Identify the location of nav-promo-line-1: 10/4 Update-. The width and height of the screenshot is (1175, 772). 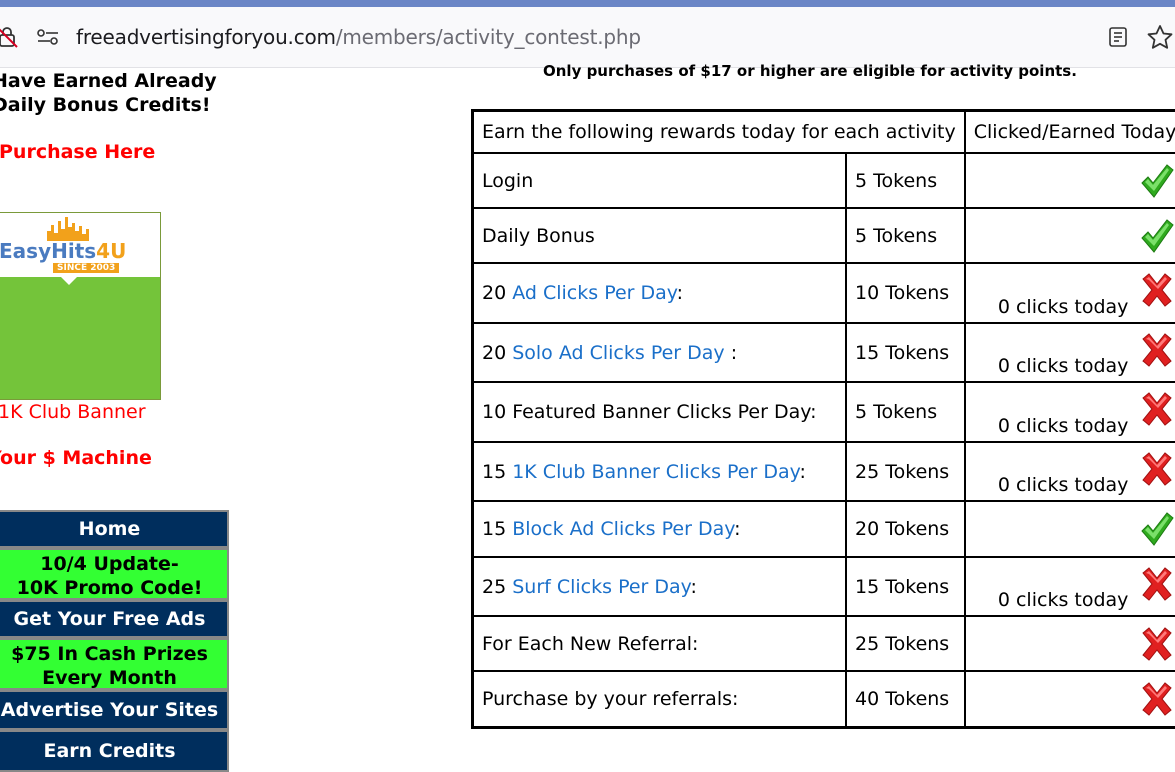
(109, 564).